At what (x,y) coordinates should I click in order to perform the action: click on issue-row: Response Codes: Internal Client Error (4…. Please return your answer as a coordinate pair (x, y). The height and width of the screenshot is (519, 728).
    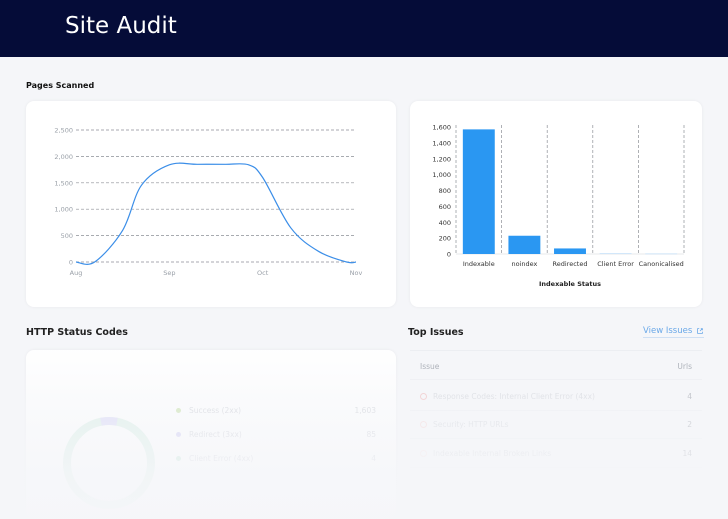
    Looking at the image, I should click on (556, 396).